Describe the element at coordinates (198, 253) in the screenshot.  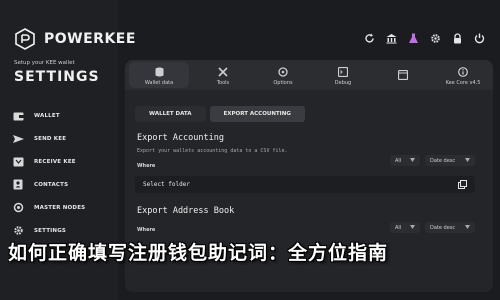
I see `overlay-article-title: 如何正确填写注册钱包助记词：全方位指南` at that location.